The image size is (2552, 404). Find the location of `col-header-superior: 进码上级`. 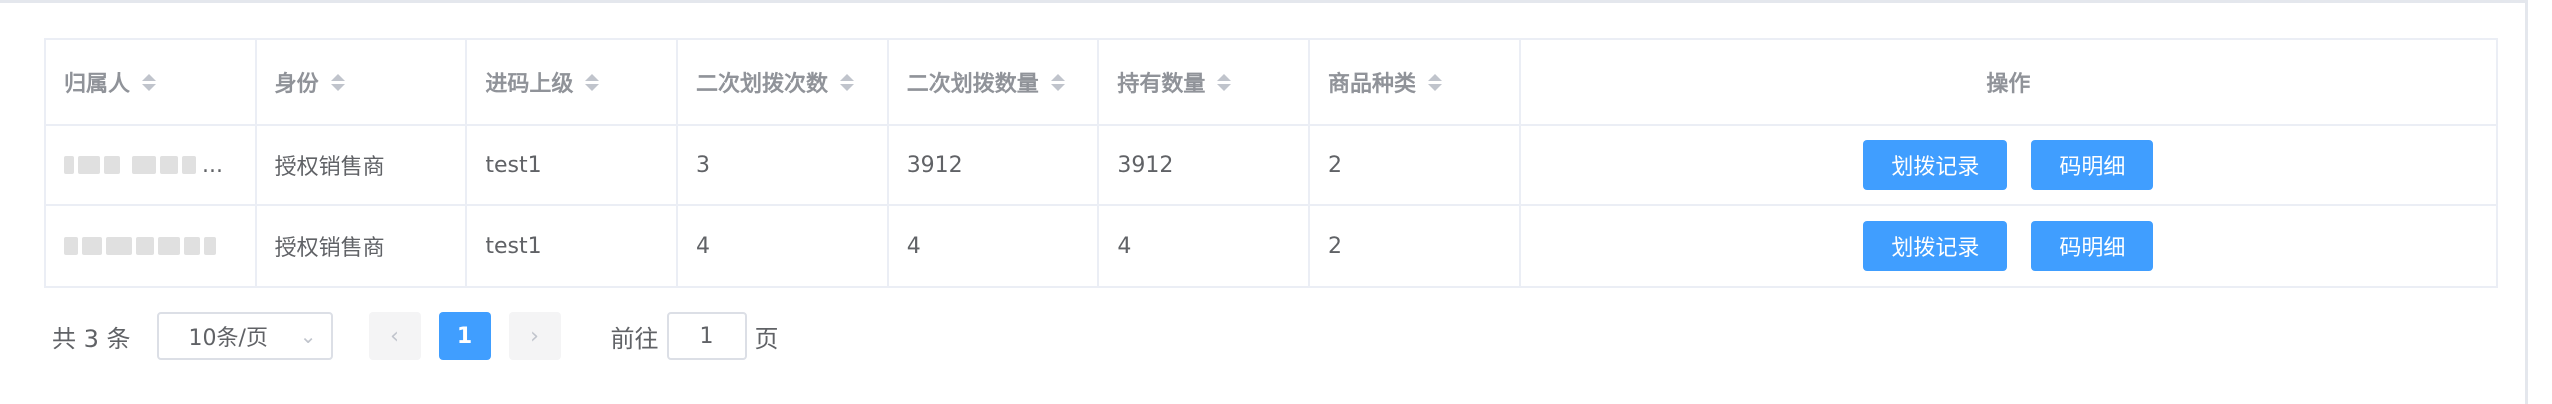

col-header-superior: 进码上级 is located at coordinates (573, 82).